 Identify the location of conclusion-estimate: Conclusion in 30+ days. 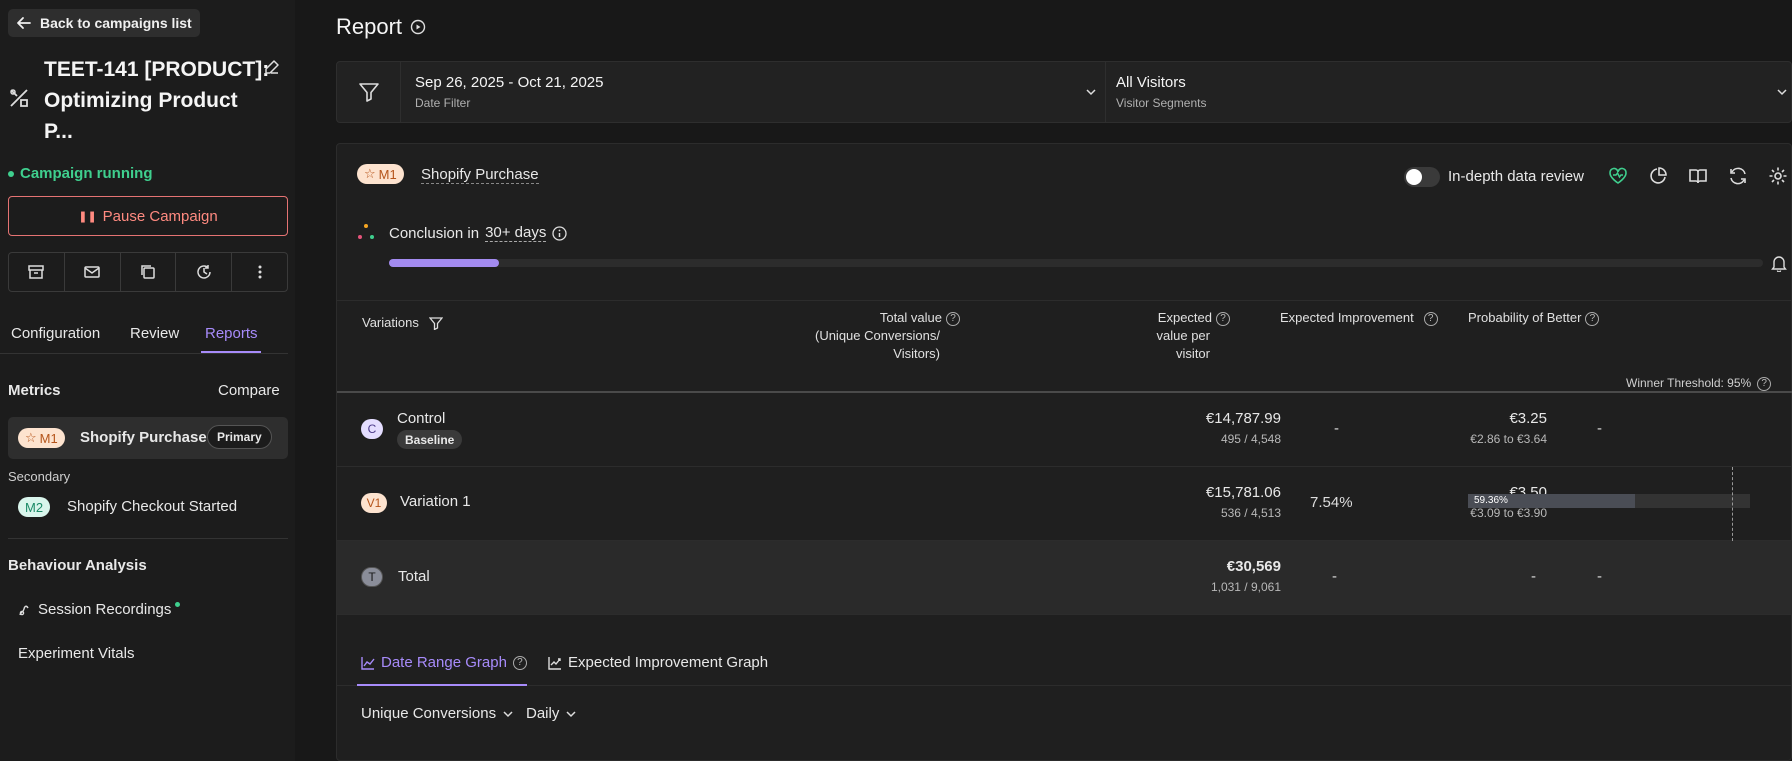
(478, 233).